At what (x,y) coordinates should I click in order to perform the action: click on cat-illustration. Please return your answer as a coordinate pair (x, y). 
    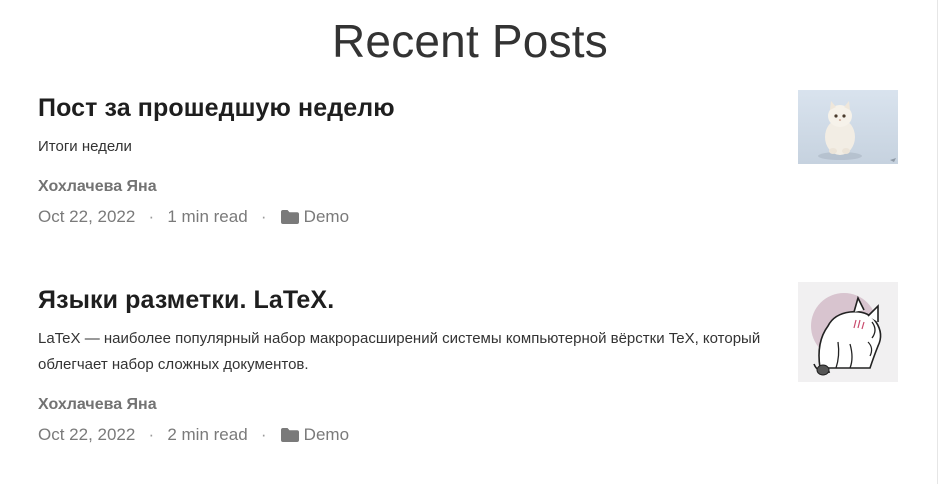
    Looking at the image, I should click on (848, 332).